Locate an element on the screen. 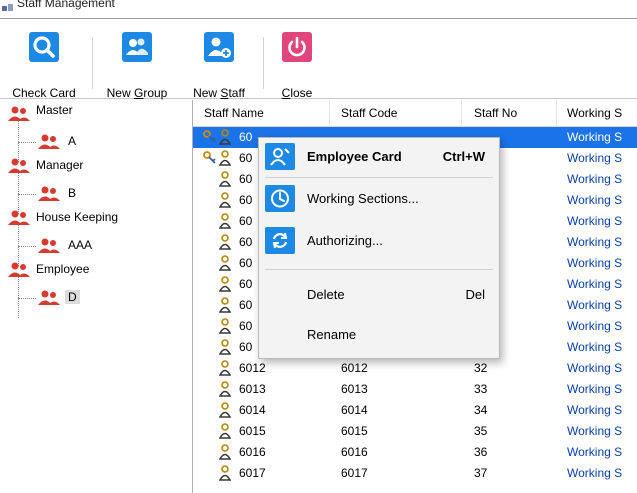  close-button: Close is located at coordinates (297, 64).